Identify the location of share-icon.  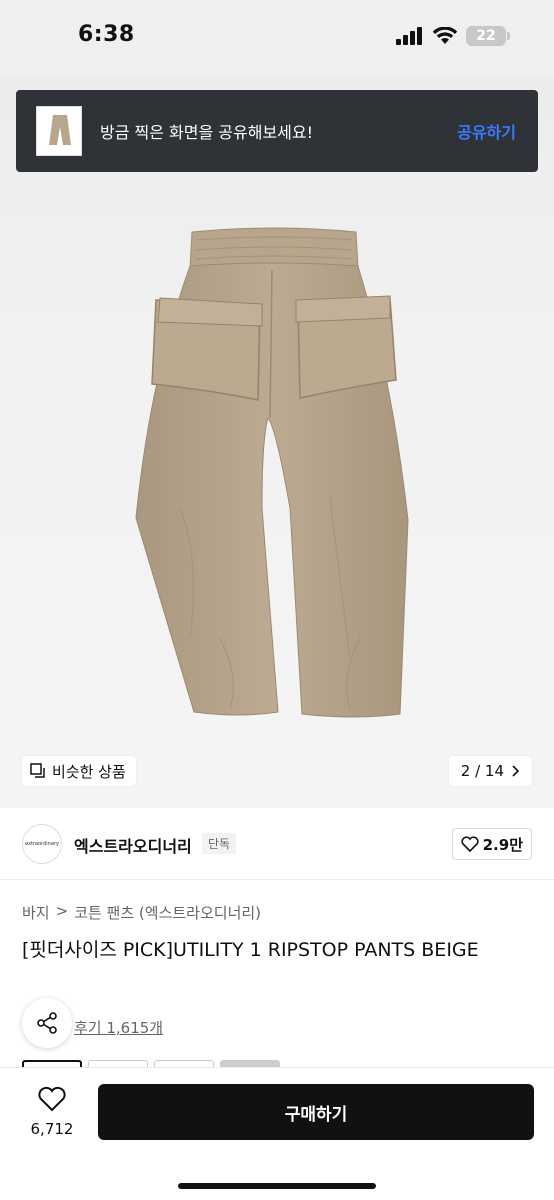
(47, 1023).